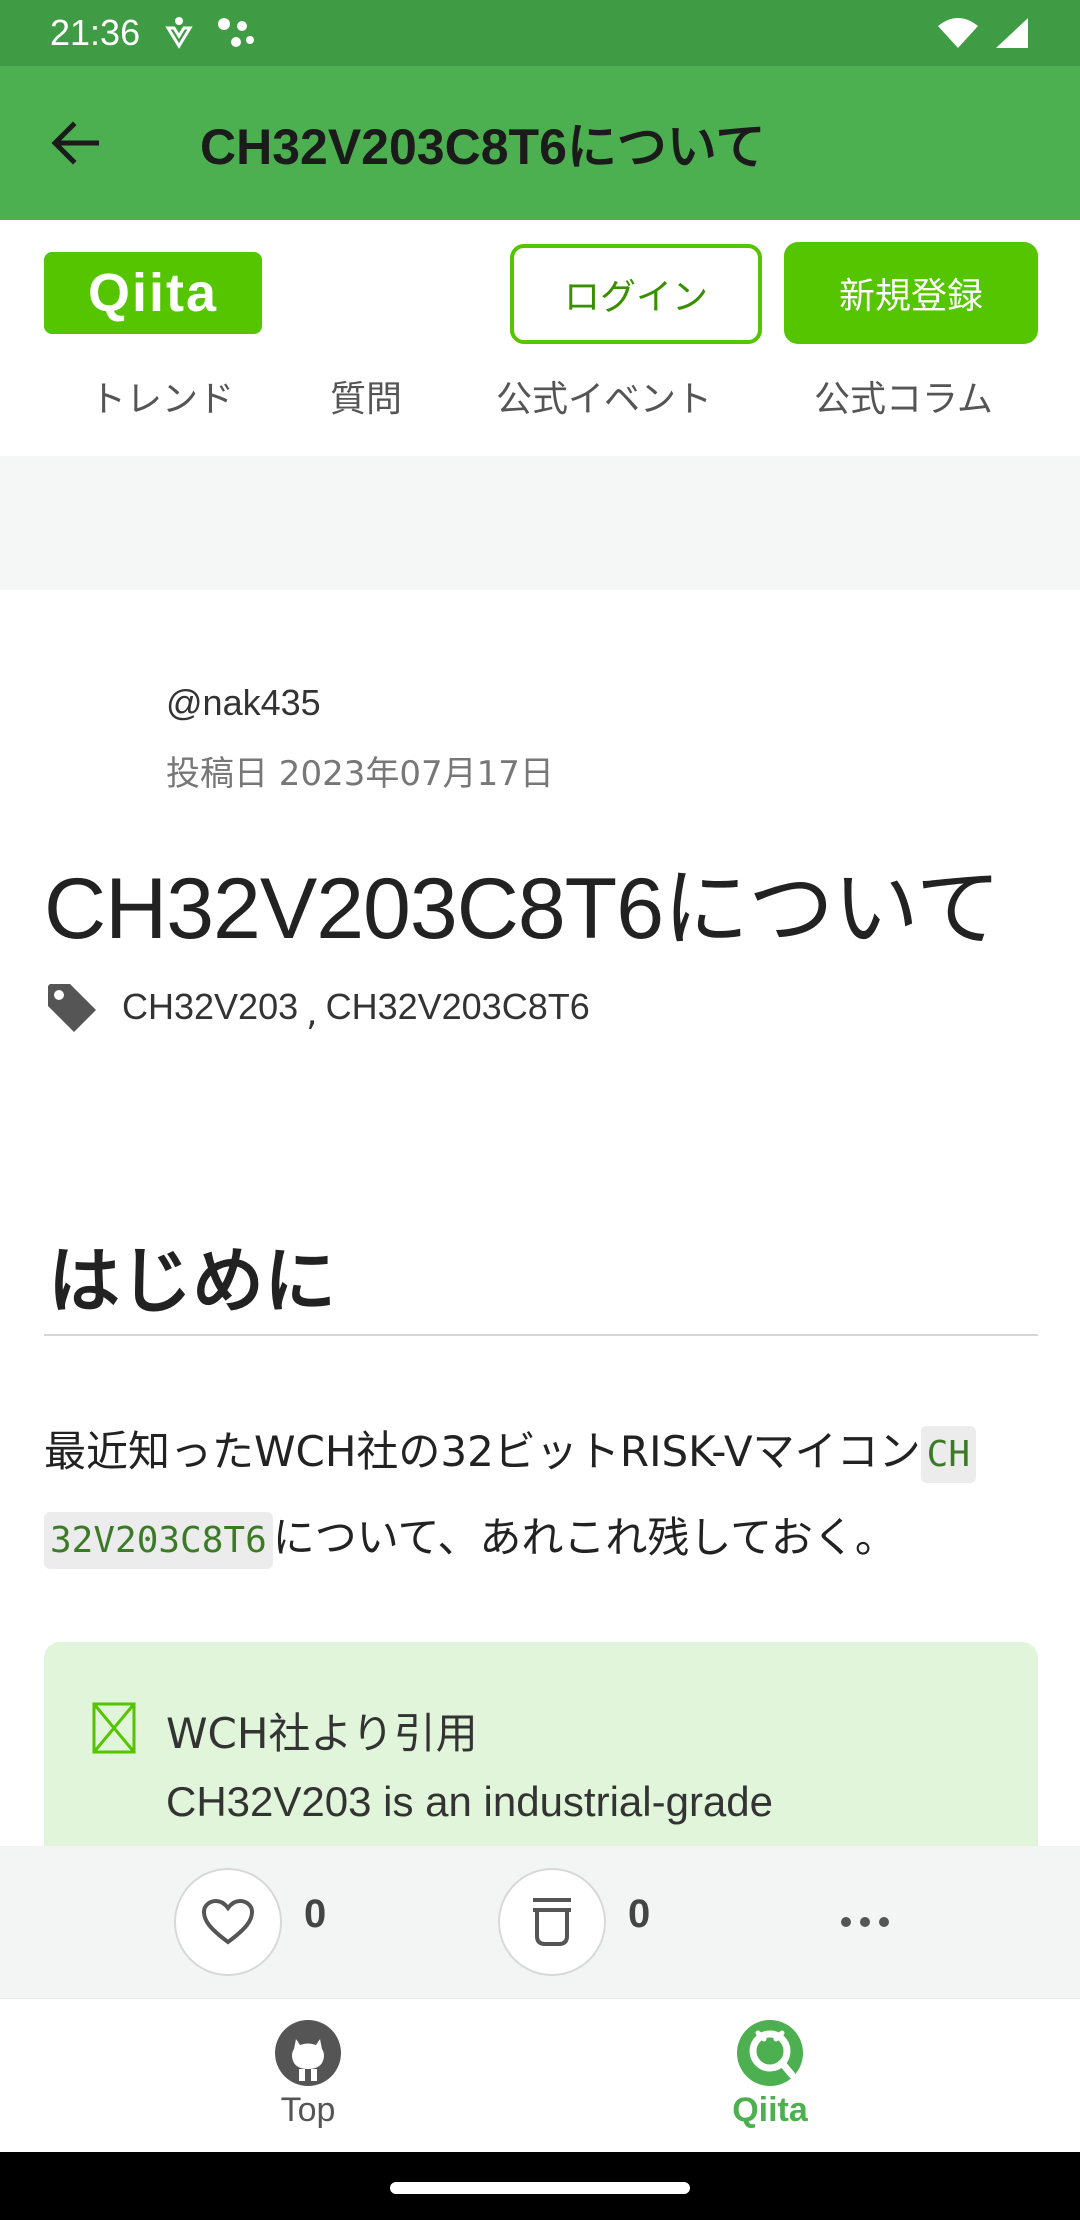 The height and width of the screenshot is (2220, 1080). Describe the element at coordinates (1012, 33) in the screenshot. I see `signal-icon` at that location.